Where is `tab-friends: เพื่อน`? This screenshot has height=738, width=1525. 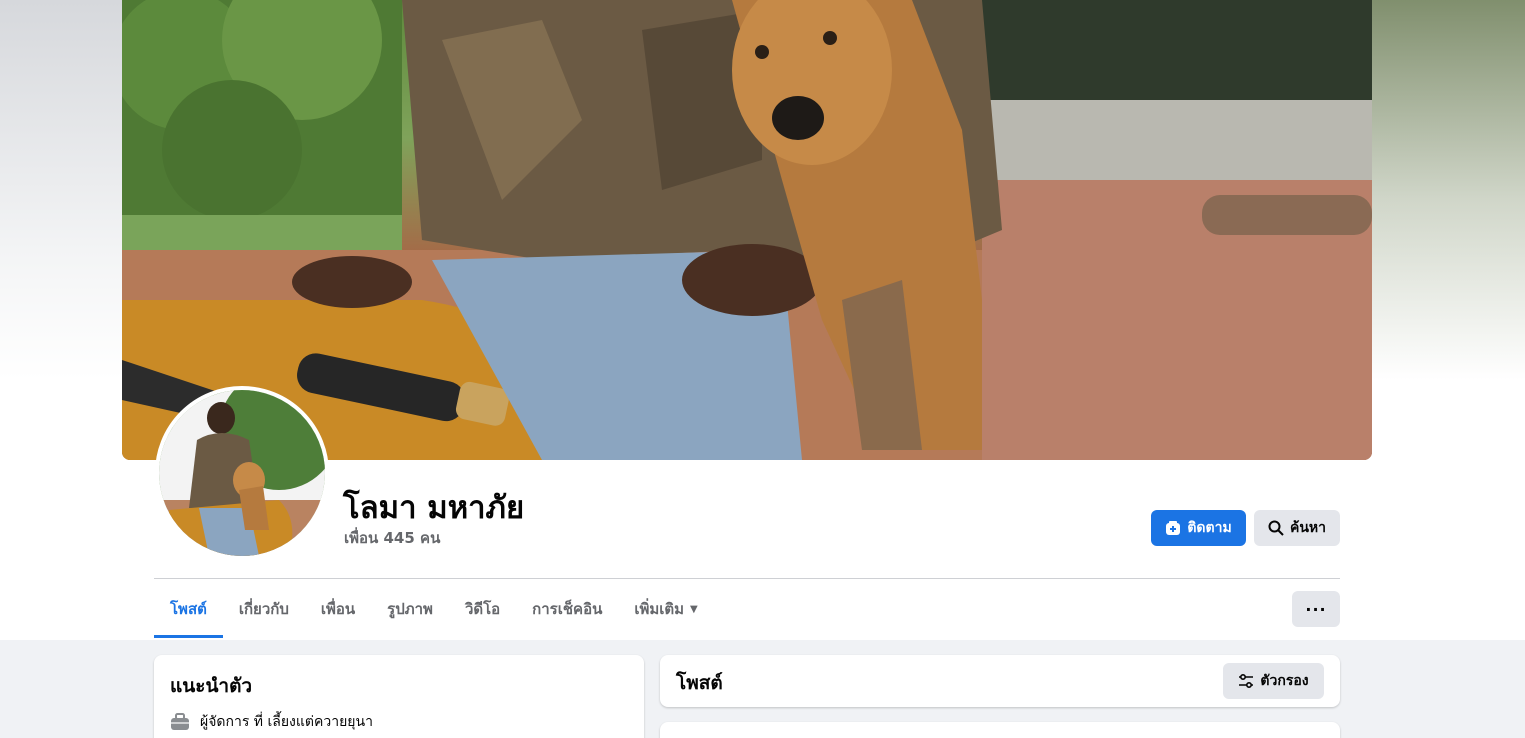
tab-friends: เพื่อน is located at coordinates (338, 609).